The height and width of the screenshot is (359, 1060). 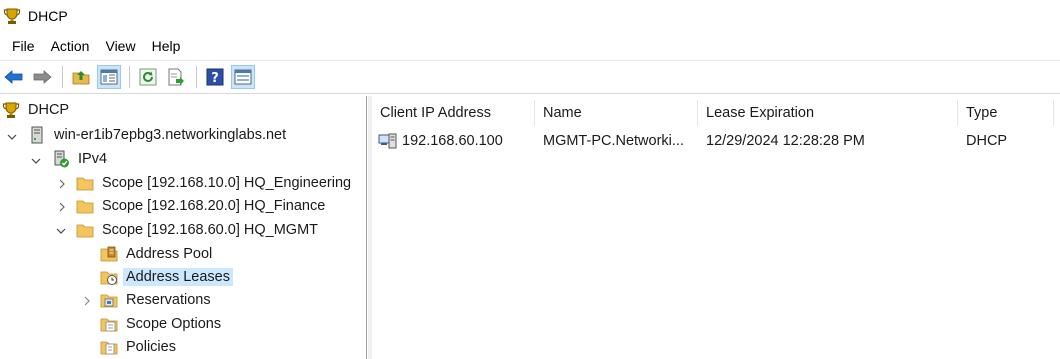 I want to click on help-button: ?, so click(x=215, y=77).